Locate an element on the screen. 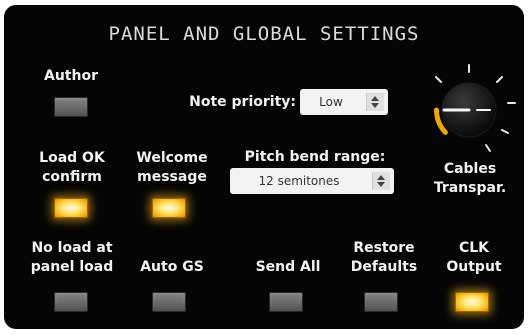 Image resolution: width=530 pixels, height=335 pixels. pitch-bend-select: 12 semitones is located at coordinates (312, 181).